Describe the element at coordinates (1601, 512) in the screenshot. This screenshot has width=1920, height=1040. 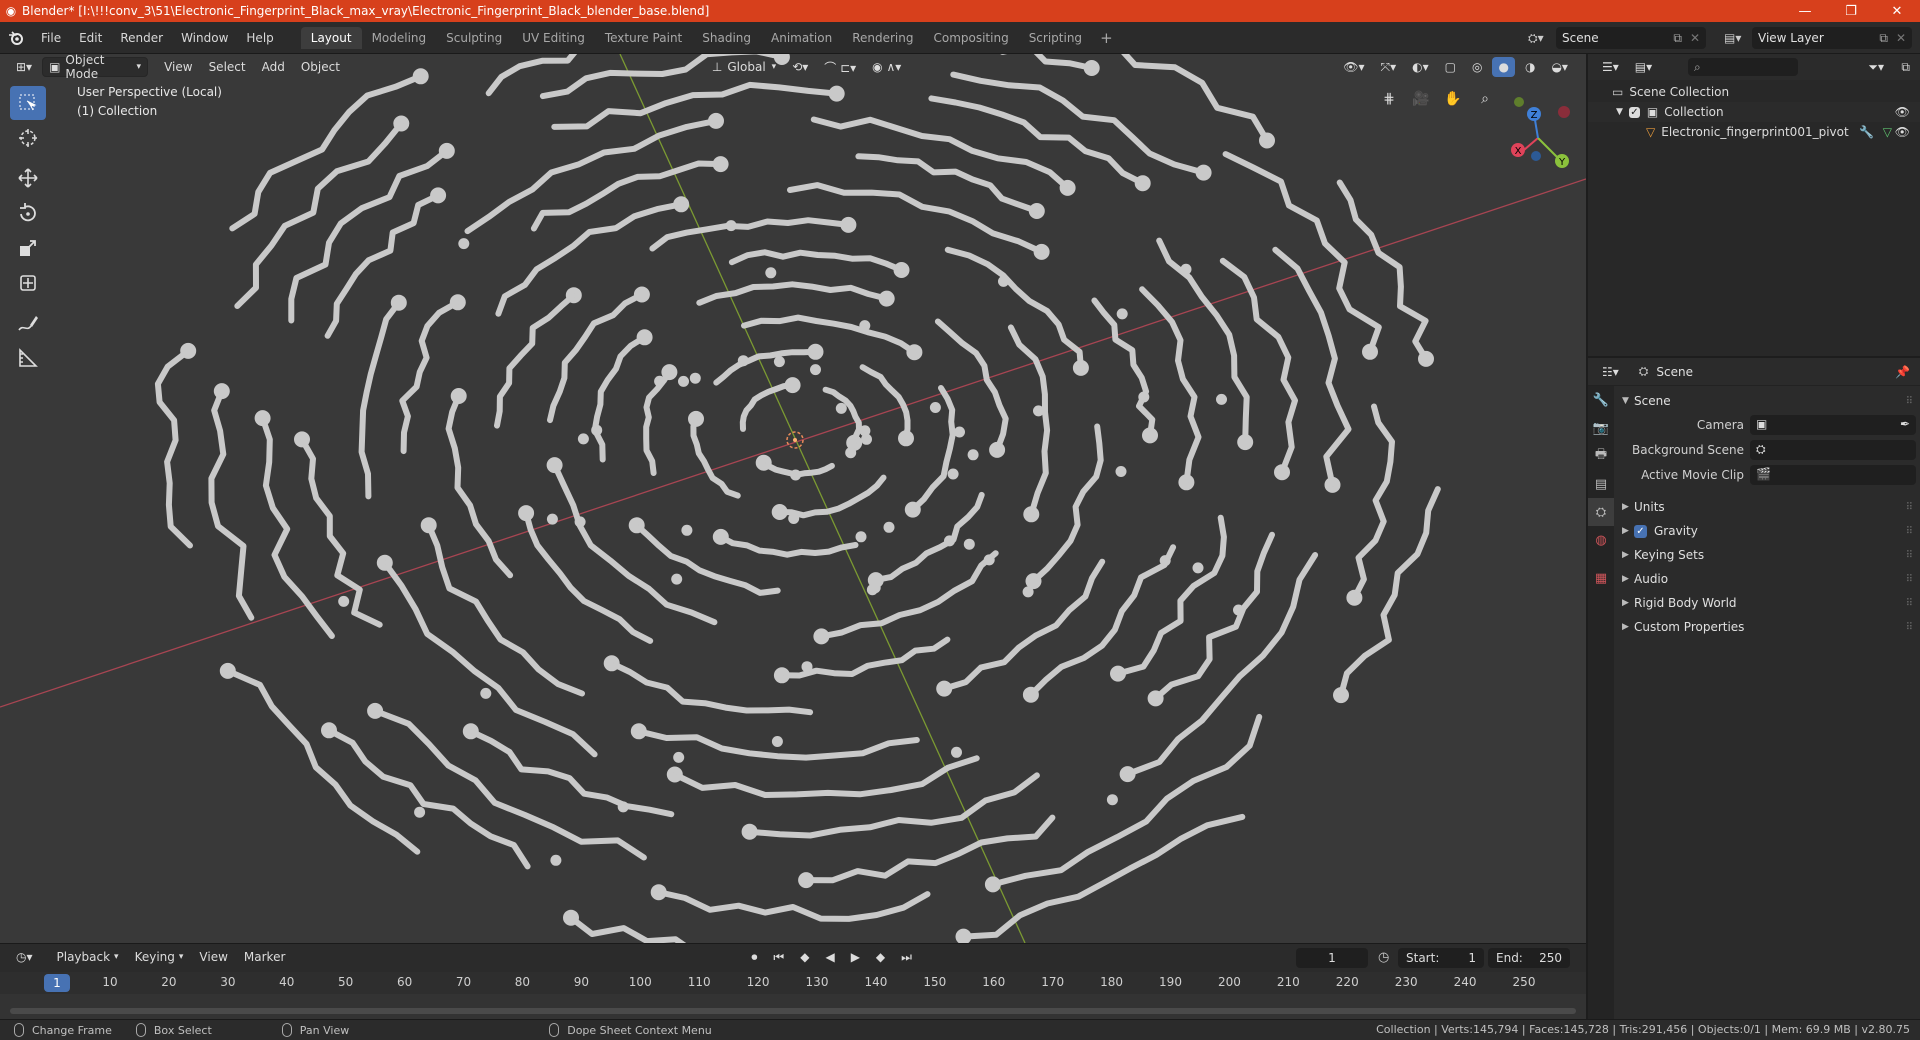
I see `tab-scene: ⛭` at that location.